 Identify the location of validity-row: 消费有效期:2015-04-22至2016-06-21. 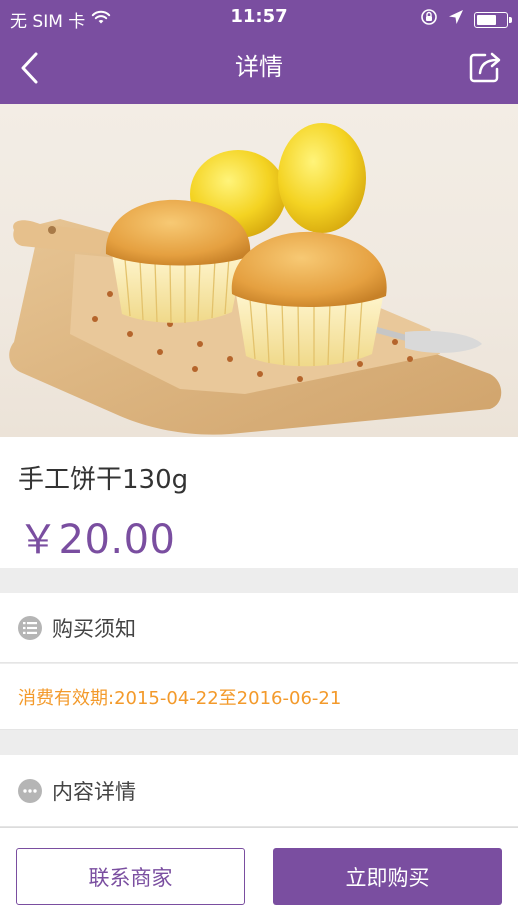
(259, 697).